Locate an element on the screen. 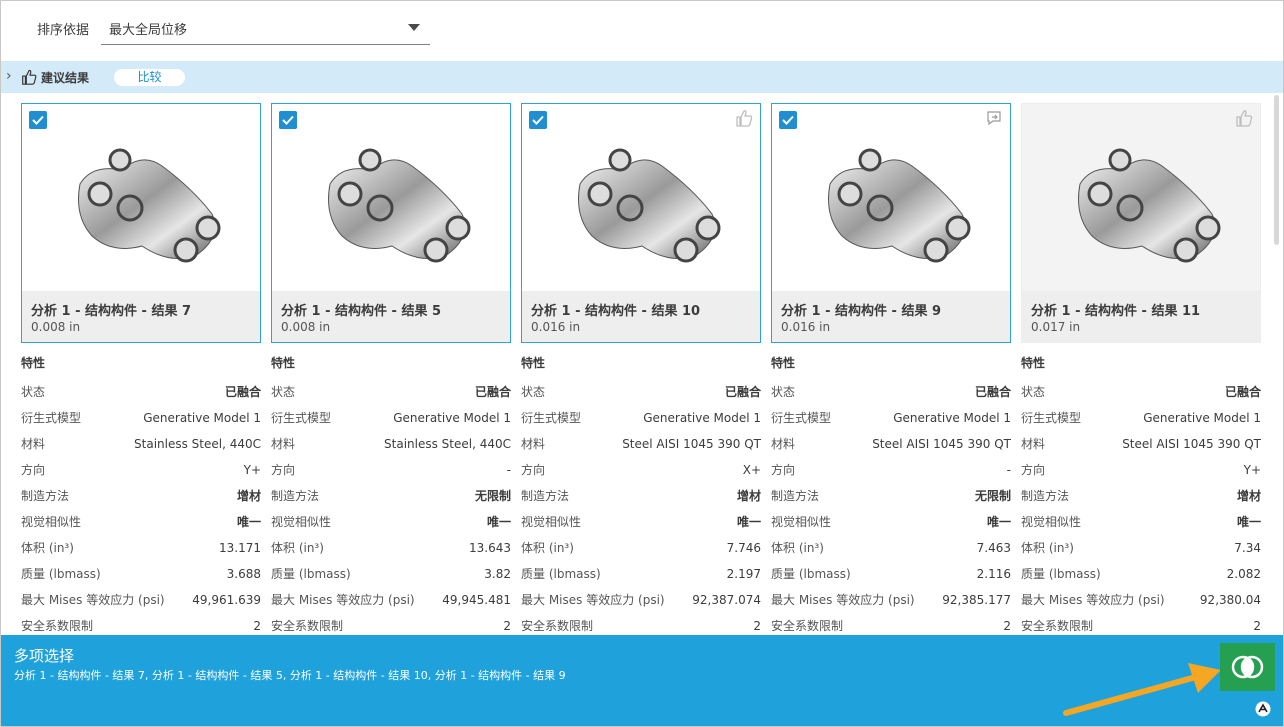 This screenshot has width=1284, height=727. property-value: 49,945.481 is located at coordinates (476, 600).